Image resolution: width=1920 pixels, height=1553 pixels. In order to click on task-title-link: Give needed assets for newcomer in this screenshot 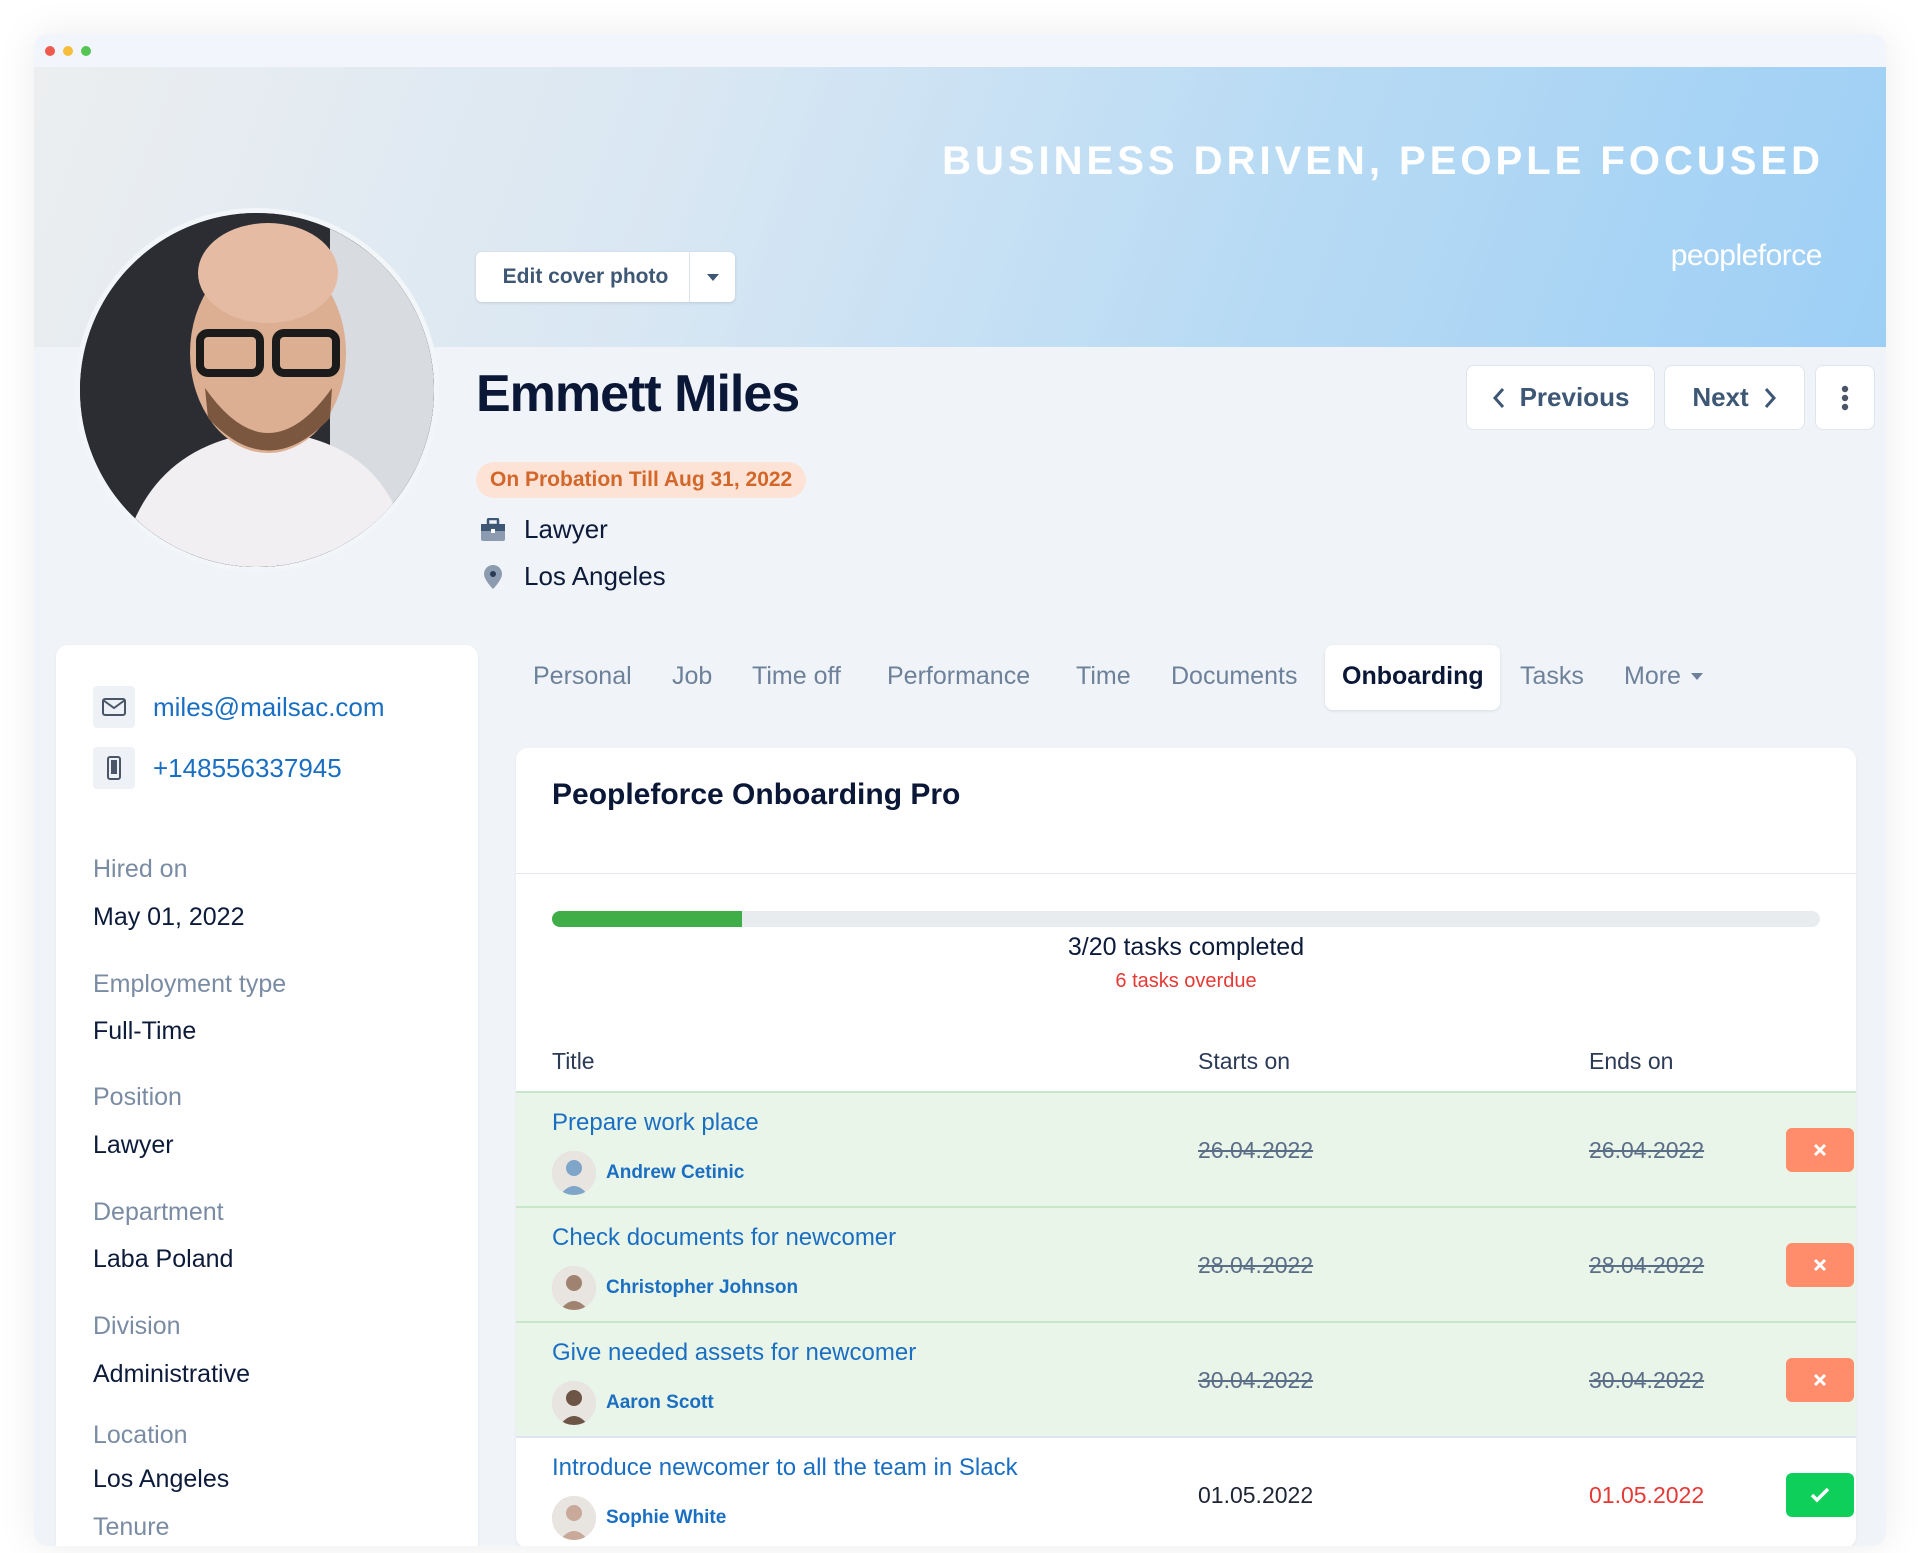, I will do `click(734, 1353)`.